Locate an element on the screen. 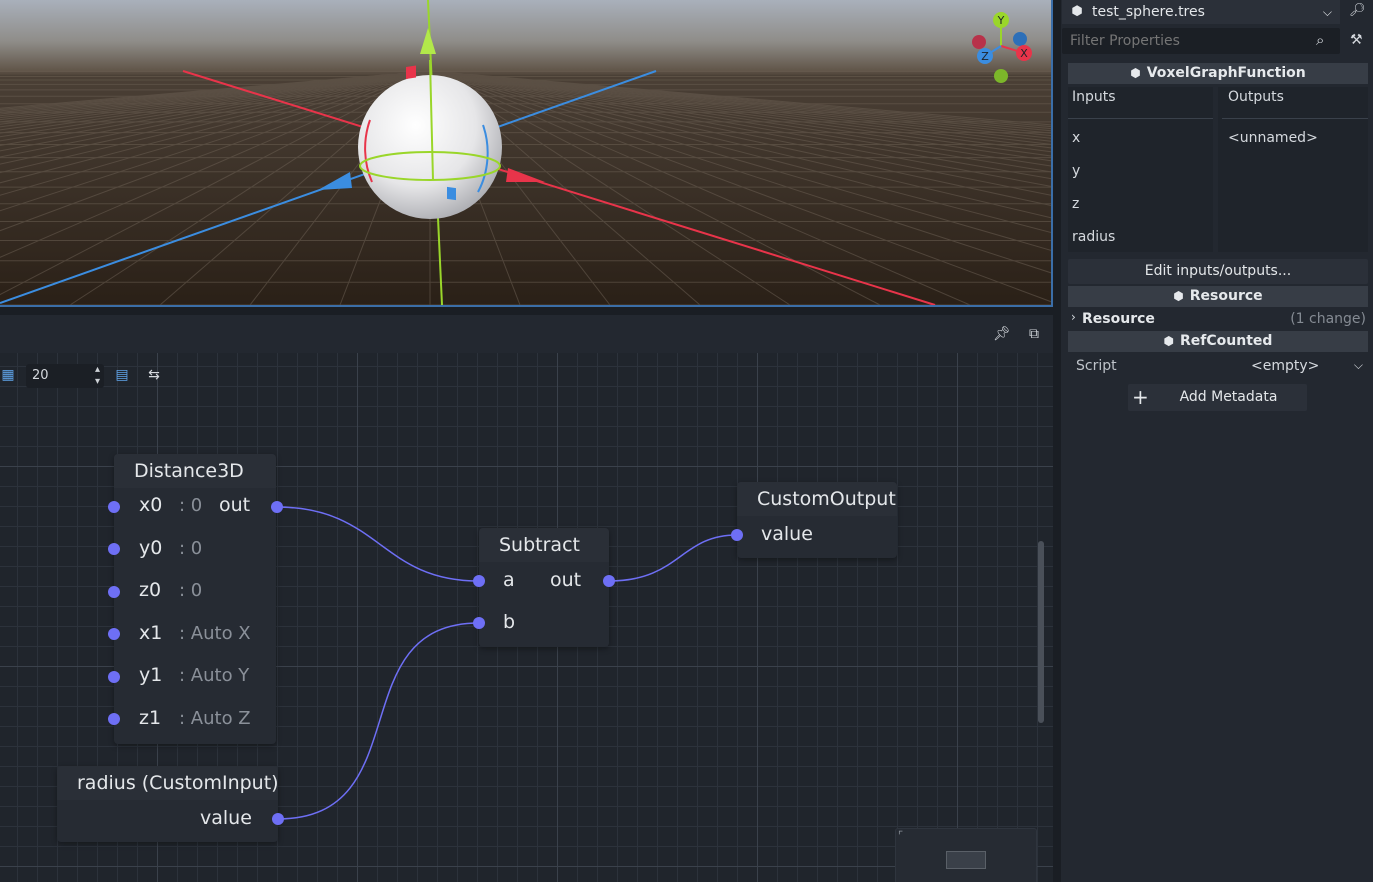 The height and width of the screenshot is (882, 1373). port-subtract-b is located at coordinates (479, 623).